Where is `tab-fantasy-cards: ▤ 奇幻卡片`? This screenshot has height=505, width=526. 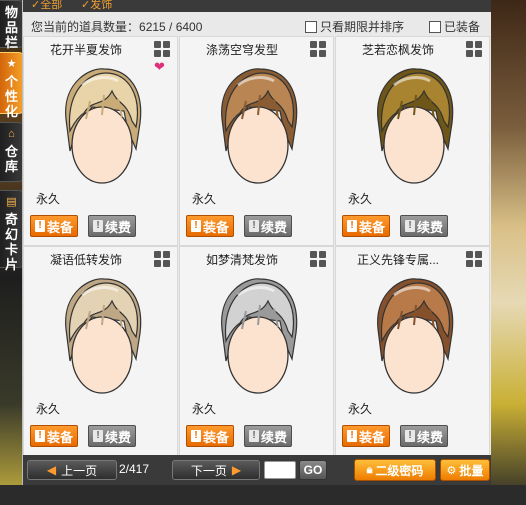 tab-fantasy-cards: ▤ 奇幻卡片 is located at coordinates (12, 231).